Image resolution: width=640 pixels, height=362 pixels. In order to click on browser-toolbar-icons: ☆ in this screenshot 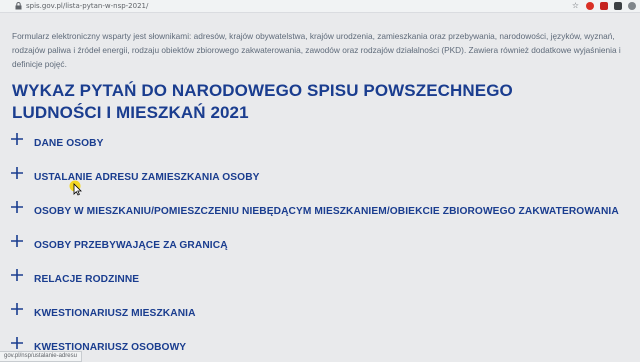, I will do `click(603, 5)`.